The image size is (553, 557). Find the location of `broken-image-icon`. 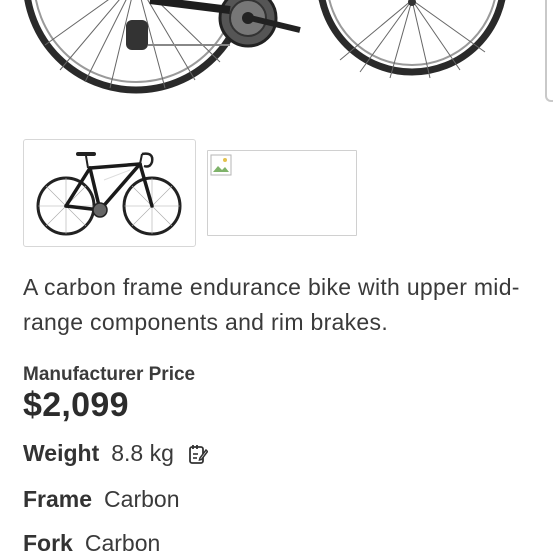

broken-image-icon is located at coordinates (221, 165).